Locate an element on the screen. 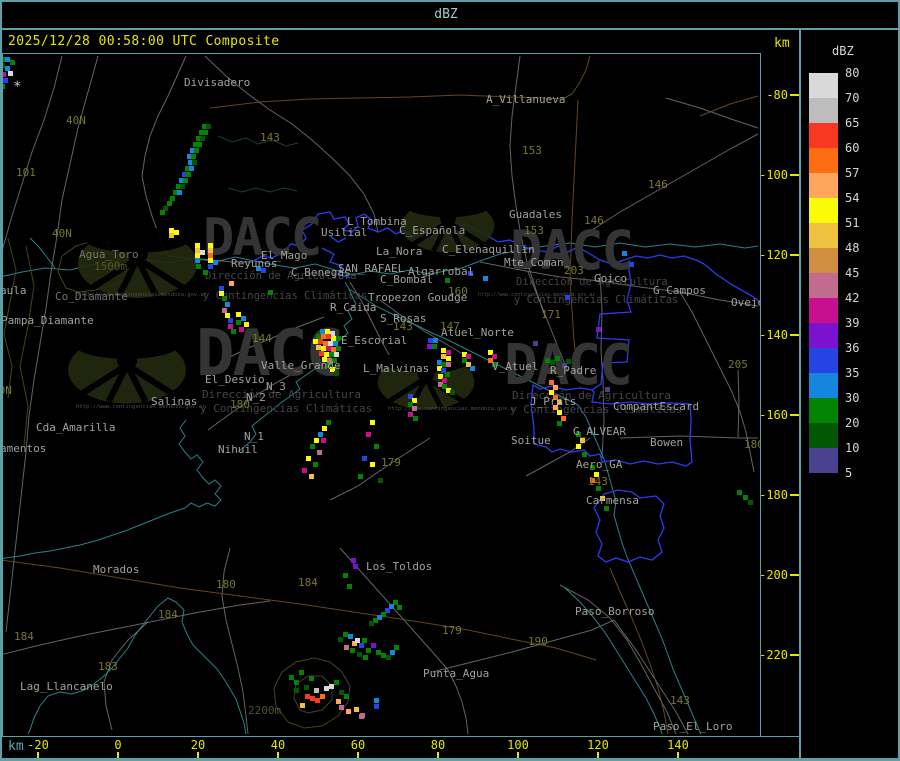  road-number-label: 184 is located at coordinates (168, 614).